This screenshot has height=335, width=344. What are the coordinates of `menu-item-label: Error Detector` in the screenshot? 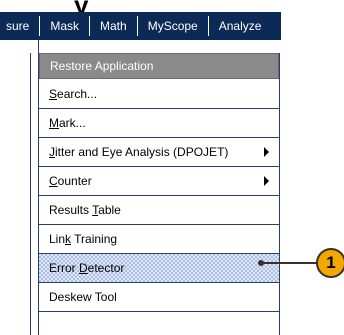 It's located at (87, 268).